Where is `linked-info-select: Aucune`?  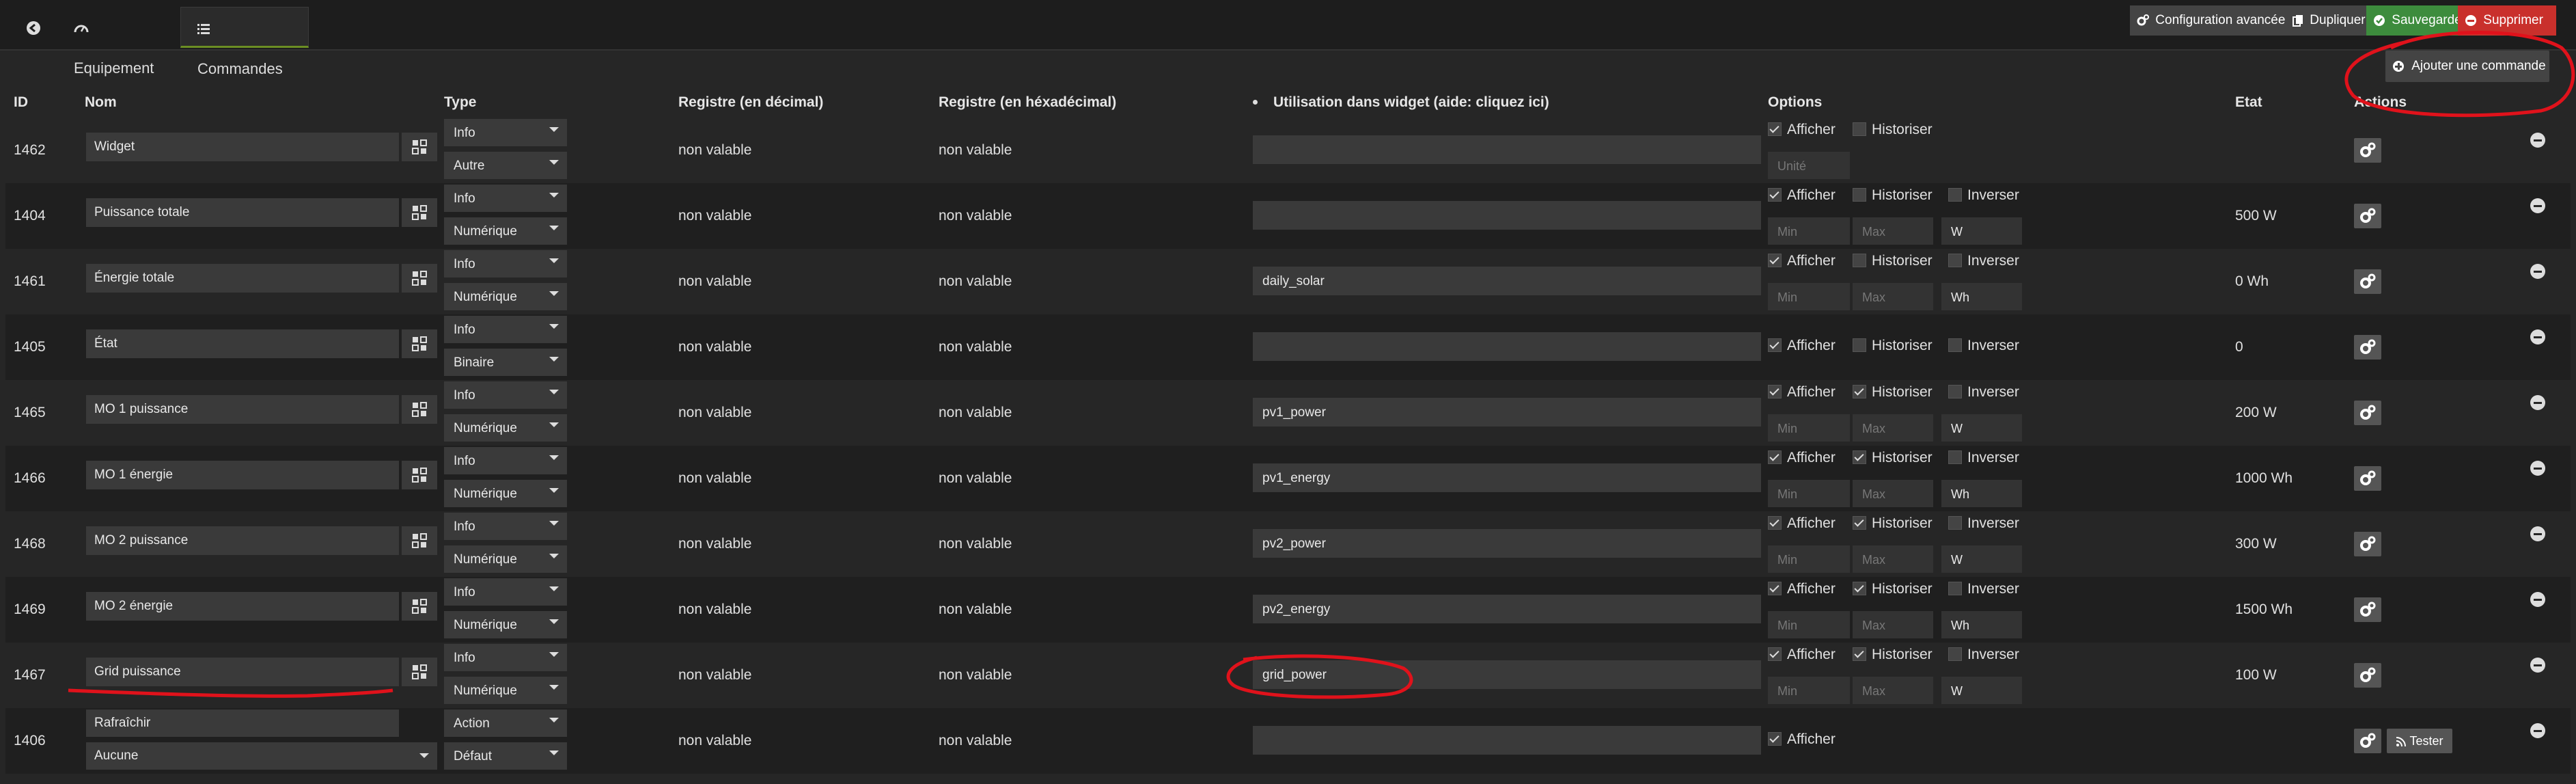
linked-info-select: Aucune is located at coordinates (261, 756).